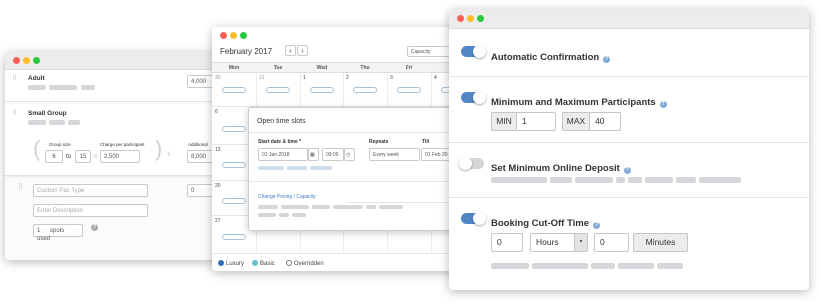 This screenshot has height=303, width=820. Describe the element at coordinates (473, 97) in the screenshot. I see `participants-toggle` at that location.